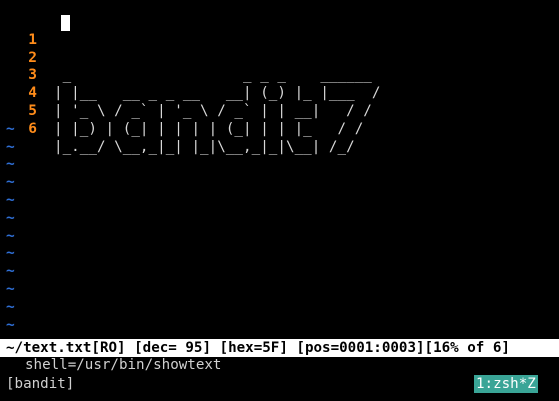 Image resolution: width=559 pixels, height=401 pixels. Describe the element at coordinates (506, 384) in the screenshot. I see `tmux-window-tab: 1:zsh*Z` at that location.